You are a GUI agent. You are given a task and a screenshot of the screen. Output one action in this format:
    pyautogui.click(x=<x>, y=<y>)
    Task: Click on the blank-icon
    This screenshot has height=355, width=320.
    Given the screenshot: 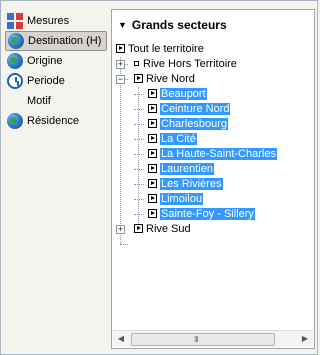 What is the action you would take?
    pyautogui.click(x=15, y=101)
    